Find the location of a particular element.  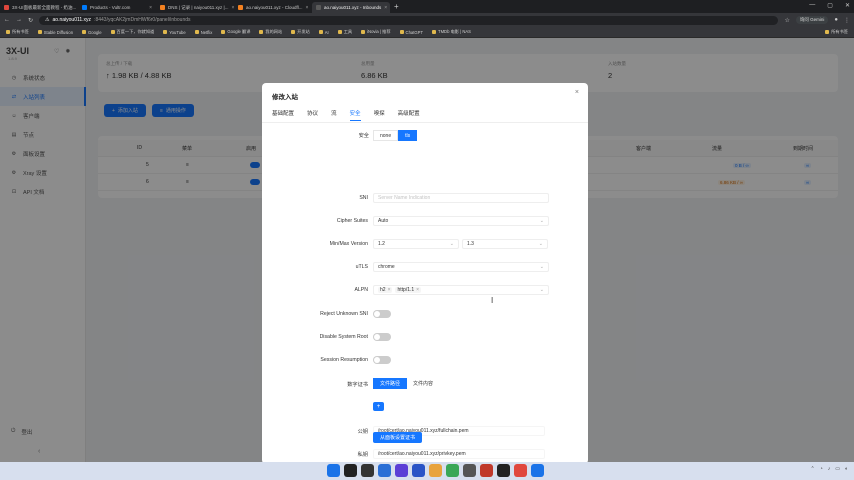

back-icon: ← is located at coordinates (7, 20).